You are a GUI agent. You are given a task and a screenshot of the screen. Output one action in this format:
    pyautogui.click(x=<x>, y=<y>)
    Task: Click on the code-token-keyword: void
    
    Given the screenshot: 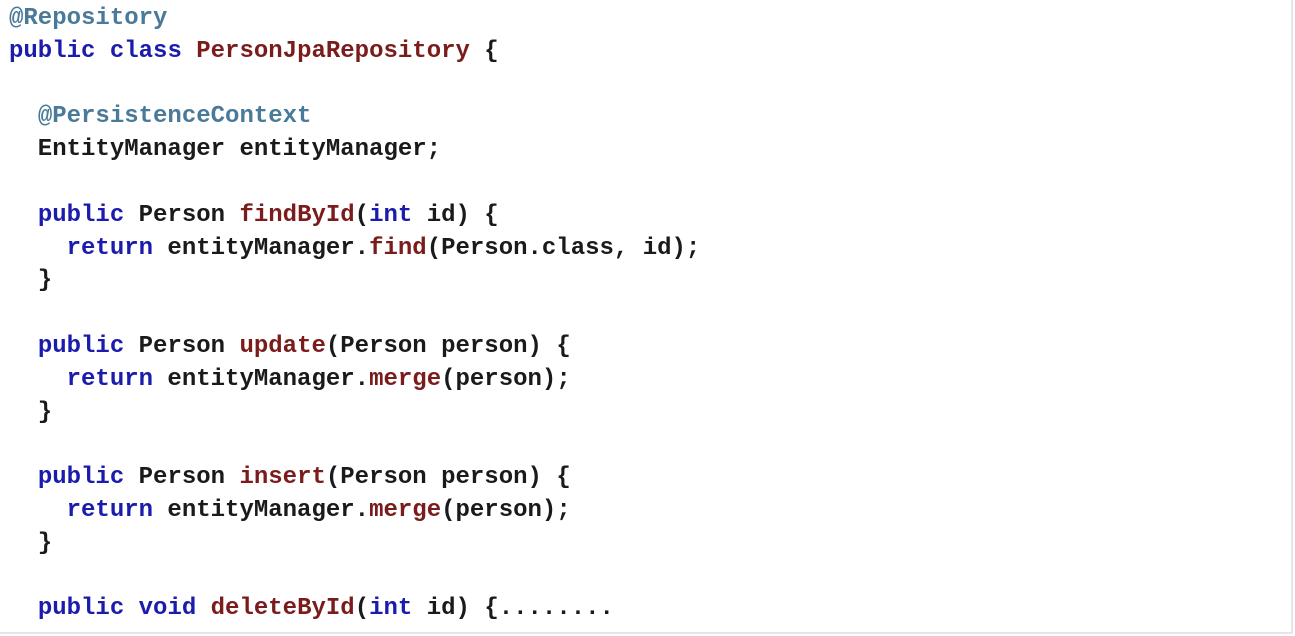 What is the action you would take?
    pyautogui.click(x=167, y=609)
    